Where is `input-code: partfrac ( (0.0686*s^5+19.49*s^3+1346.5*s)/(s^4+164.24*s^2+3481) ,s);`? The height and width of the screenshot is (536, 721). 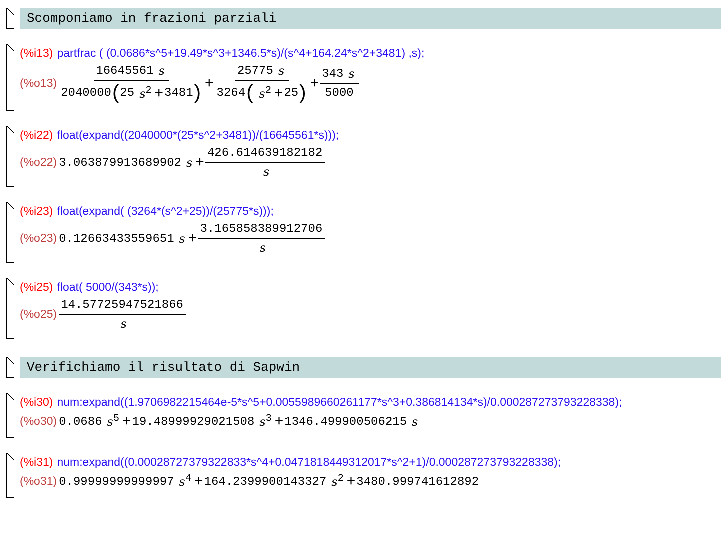
input-code: partfrac ( (0.0686*s^5+19.49*s^3+1346.5*s)/(s^4+164.24*s^2+3481) ,s); is located at coordinates (241, 54).